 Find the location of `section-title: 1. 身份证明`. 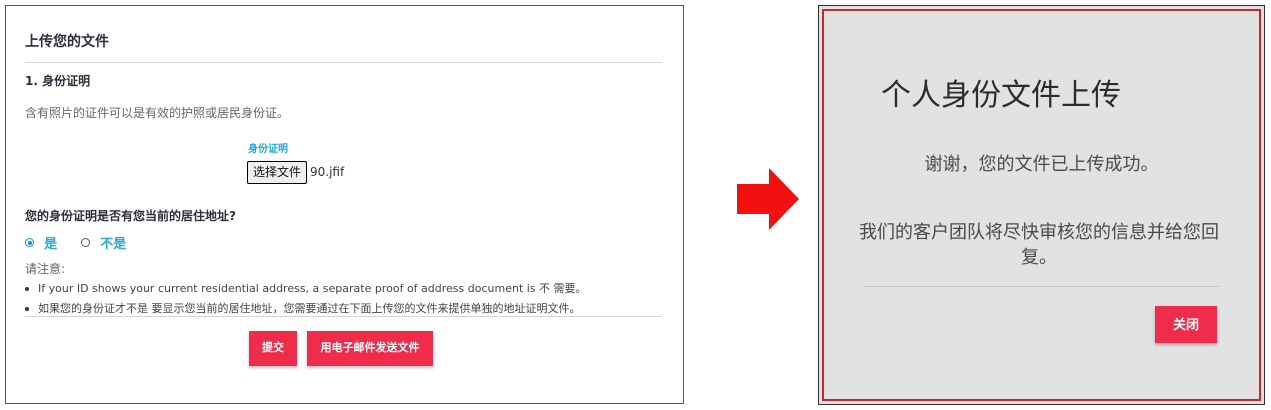

section-title: 1. 身份证明 is located at coordinates (58, 81).